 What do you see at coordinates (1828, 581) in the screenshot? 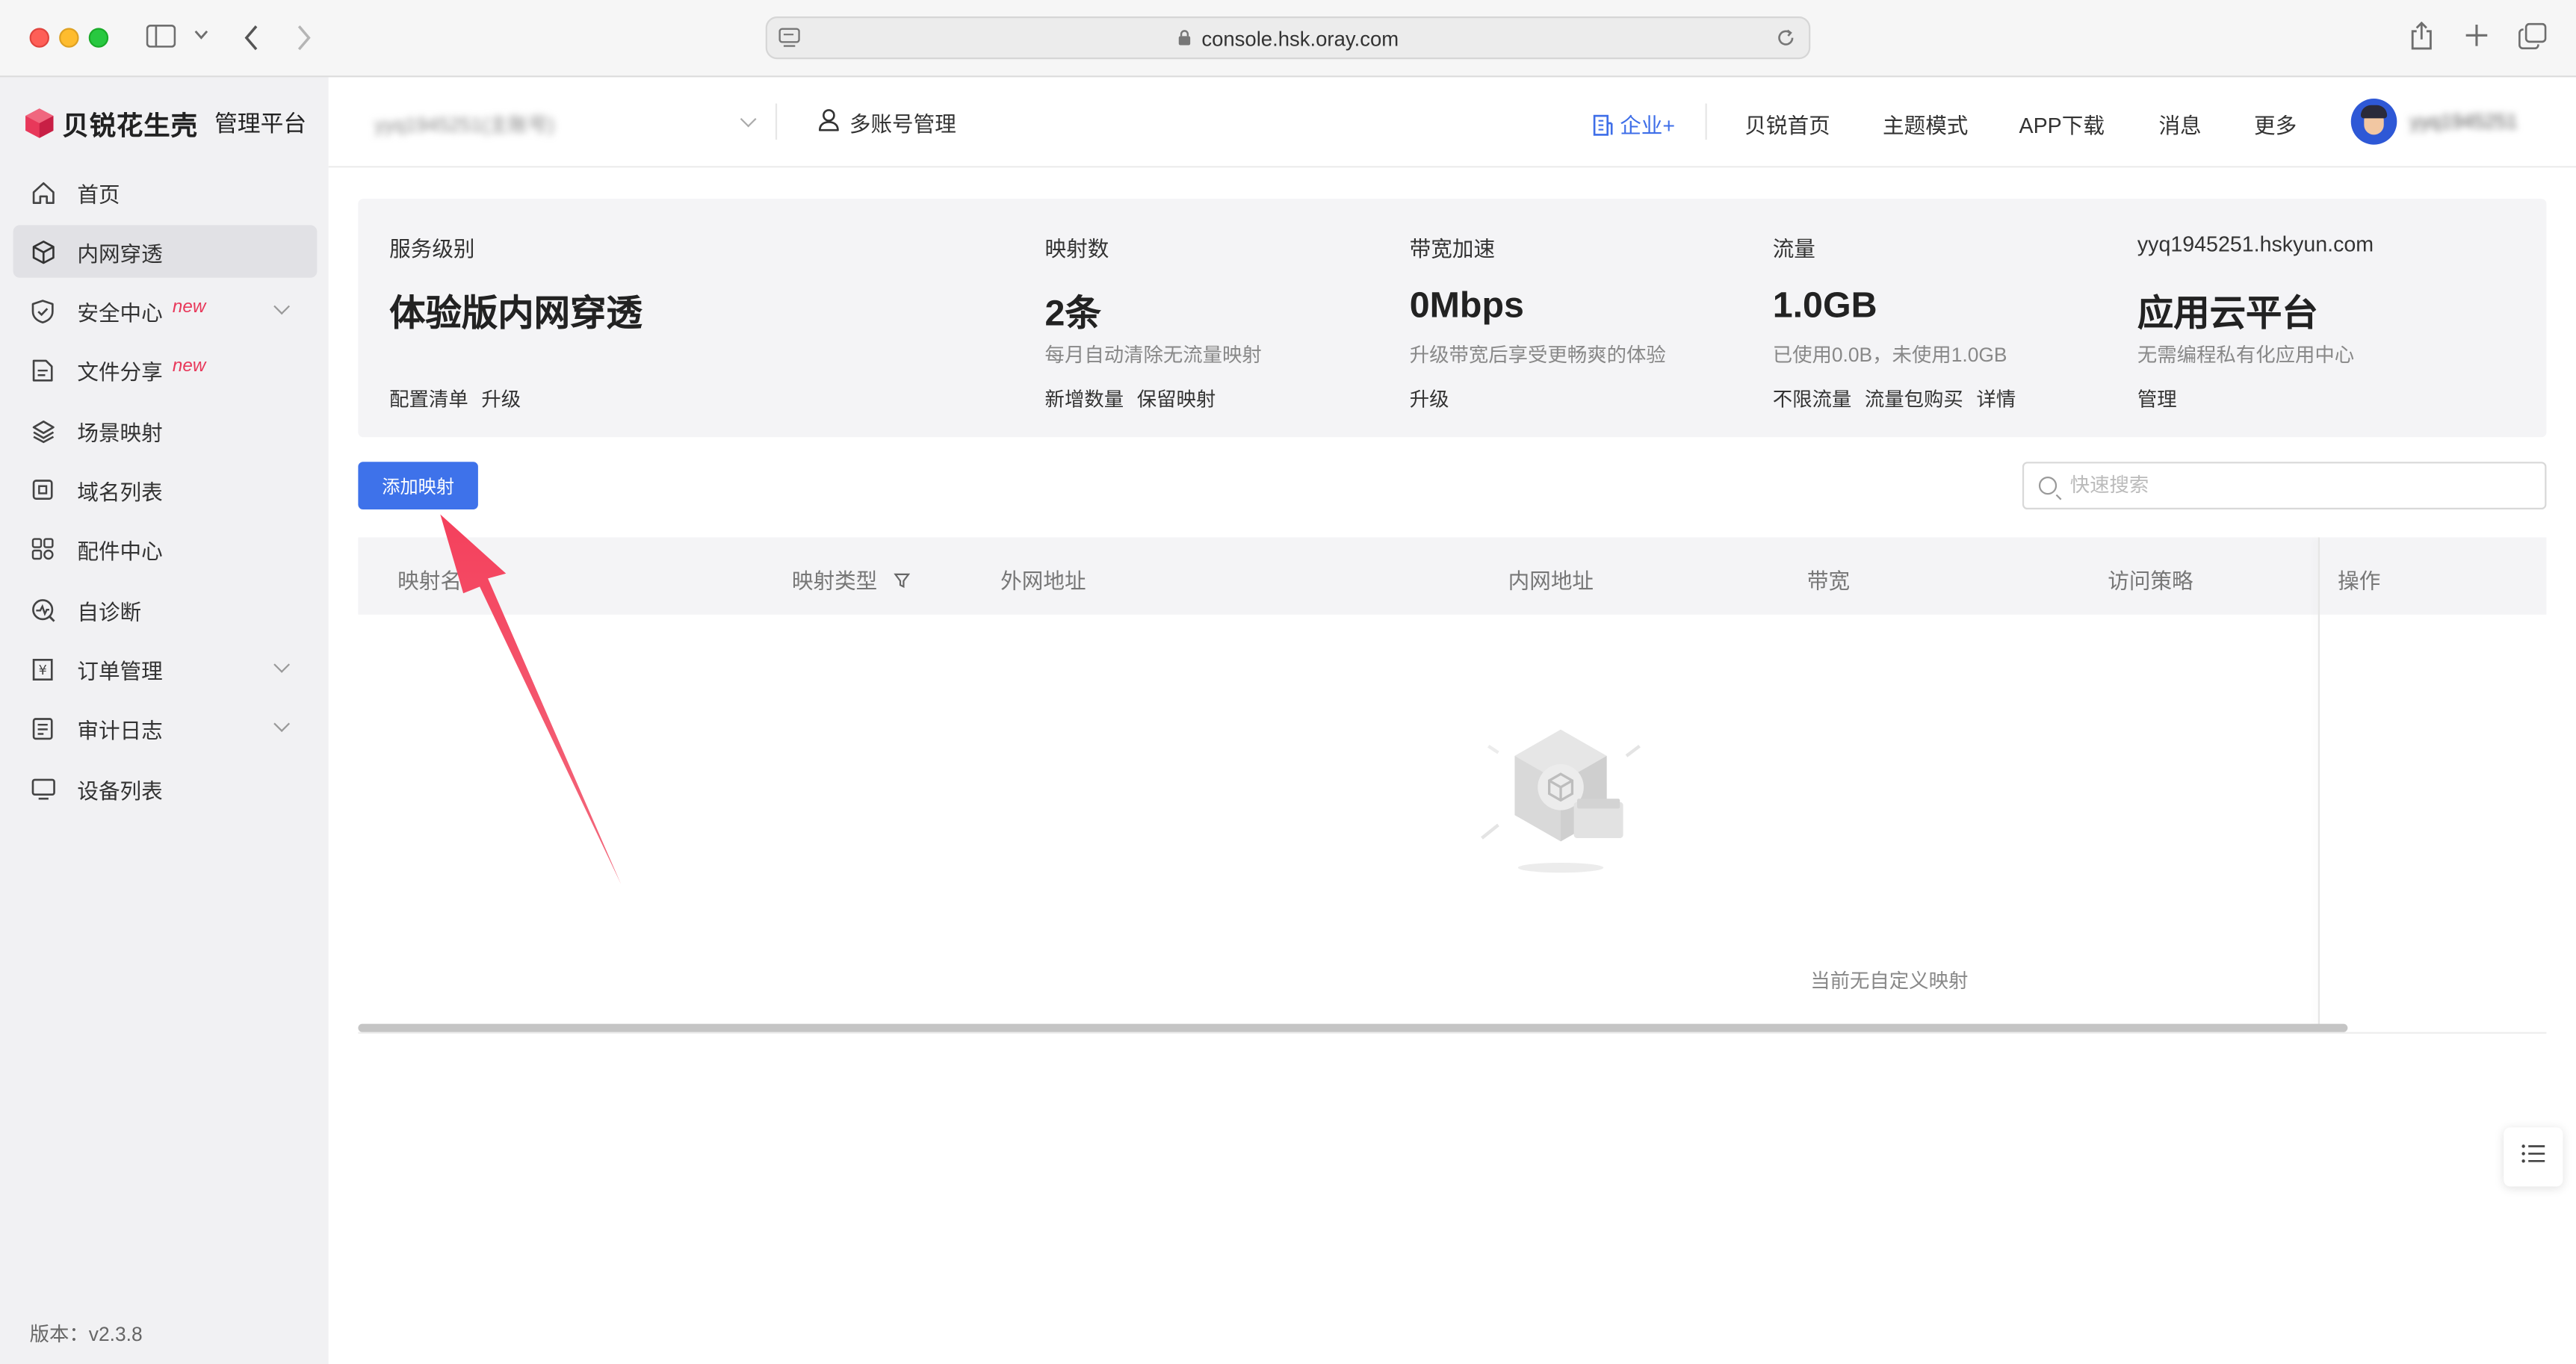
I see `column-header-bandwidth: 带宽` at bounding box center [1828, 581].